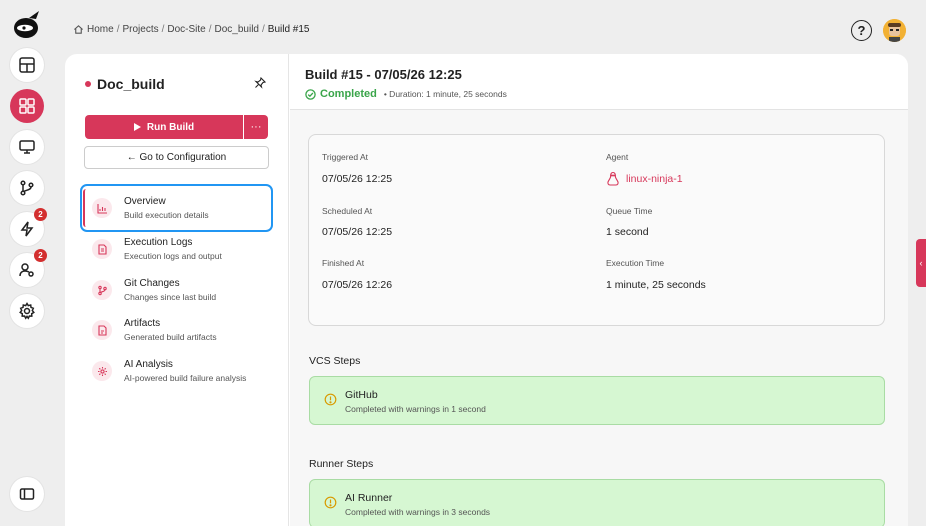 This screenshot has height=526, width=926. What do you see at coordinates (176, 330) in the screenshot?
I see `nav-item-artifacts: Artifacts Generated build artifacts` at bounding box center [176, 330].